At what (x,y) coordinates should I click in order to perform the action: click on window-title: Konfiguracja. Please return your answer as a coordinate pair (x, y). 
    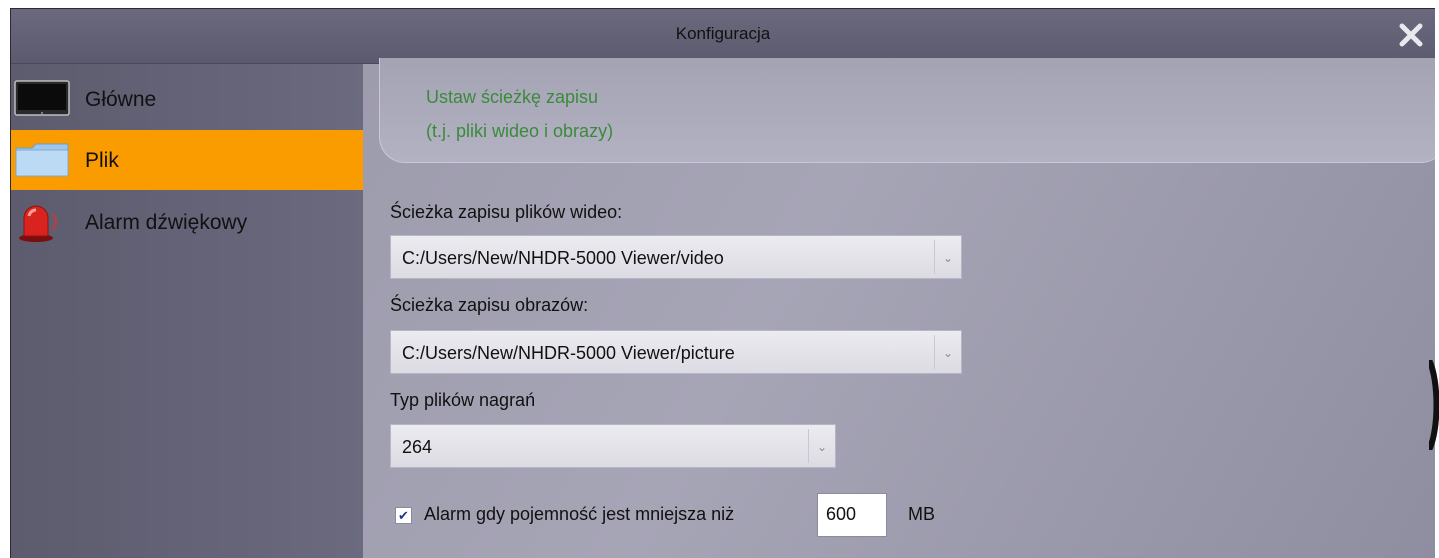
    Looking at the image, I should click on (723, 33).